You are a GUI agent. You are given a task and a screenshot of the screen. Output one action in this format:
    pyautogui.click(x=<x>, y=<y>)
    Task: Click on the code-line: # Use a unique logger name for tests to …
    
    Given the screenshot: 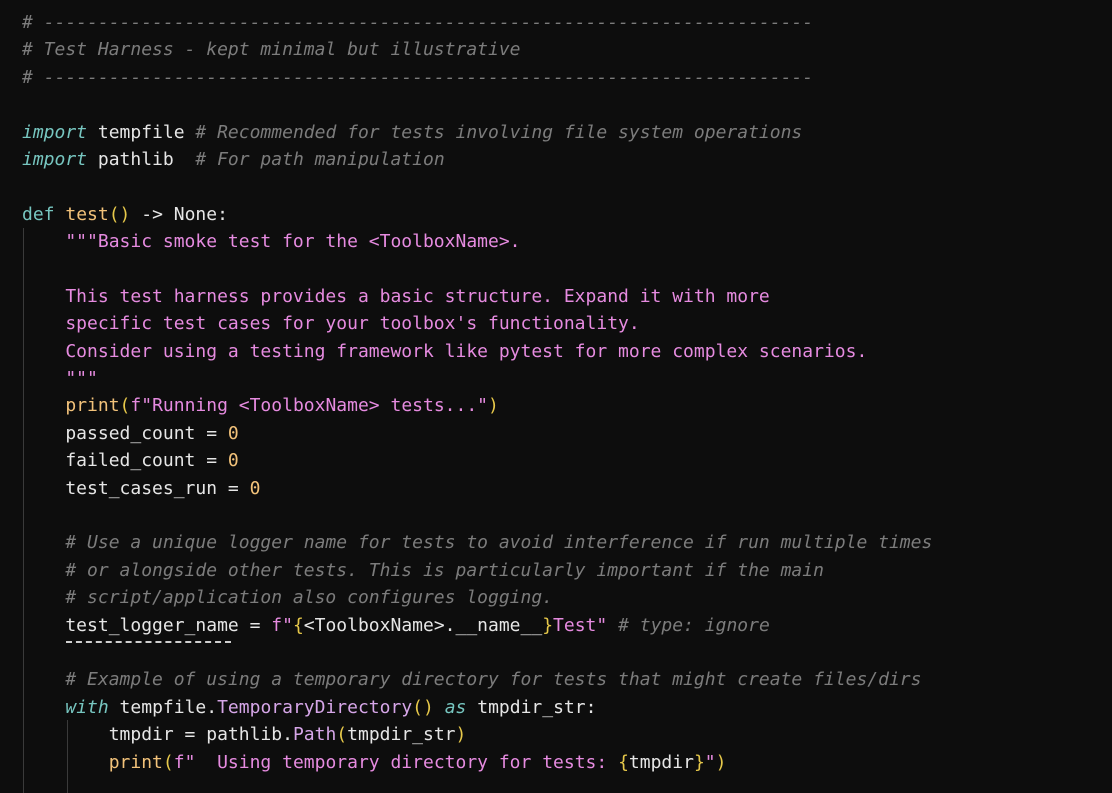 What is the action you would take?
    pyautogui.click(x=567, y=542)
    